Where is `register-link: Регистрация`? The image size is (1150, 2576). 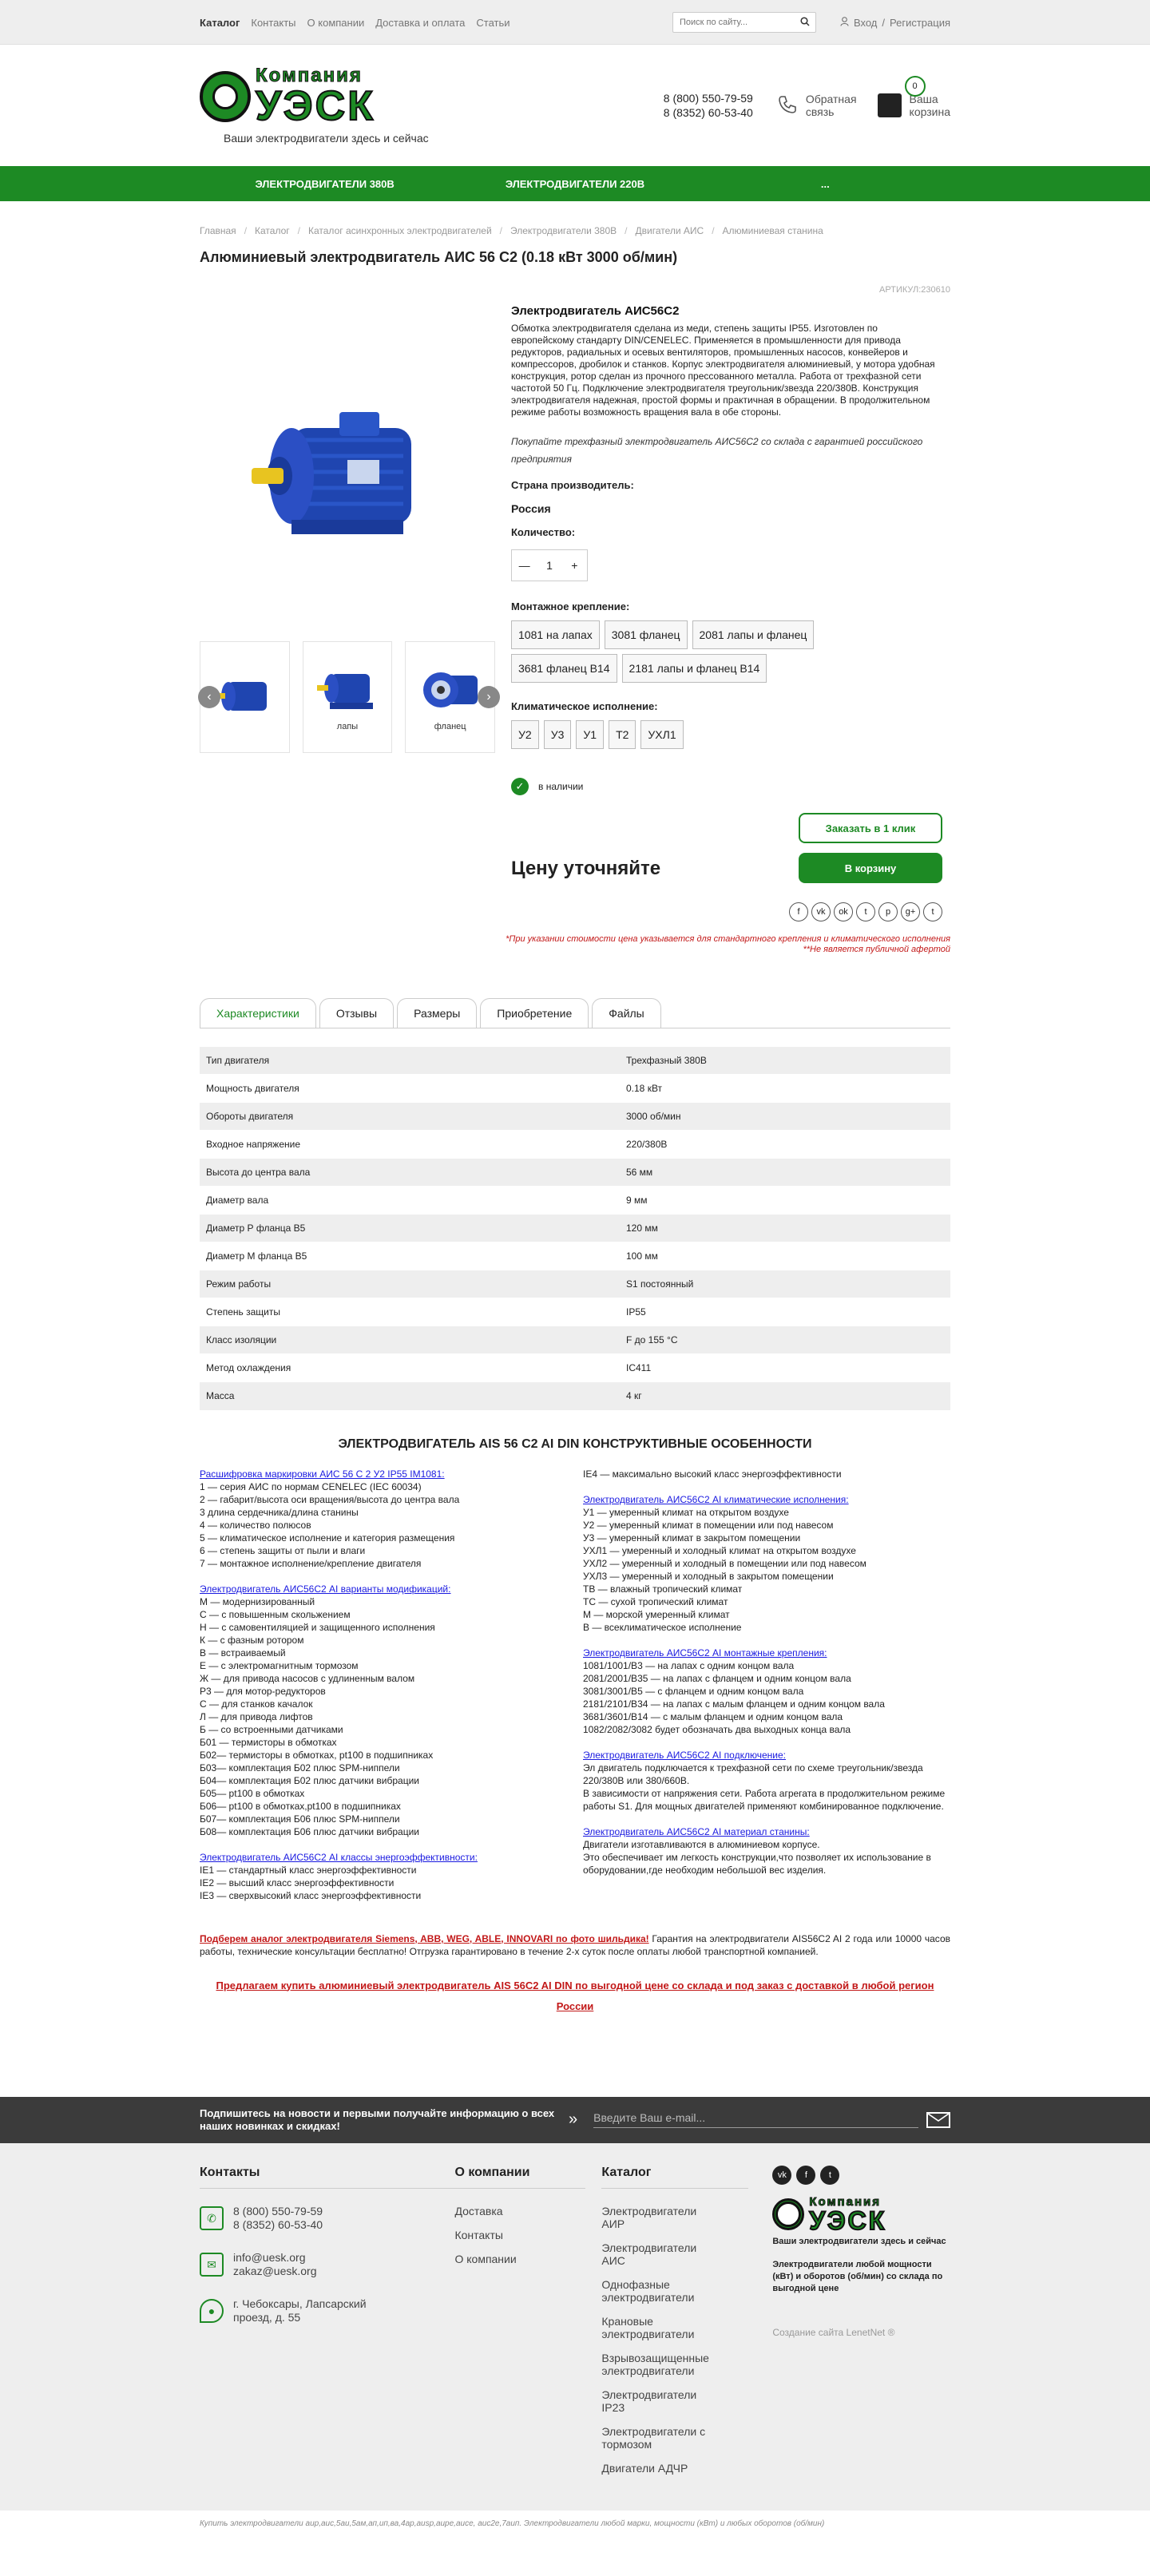
register-link: Регистрация is located at coordinates (920, 23).